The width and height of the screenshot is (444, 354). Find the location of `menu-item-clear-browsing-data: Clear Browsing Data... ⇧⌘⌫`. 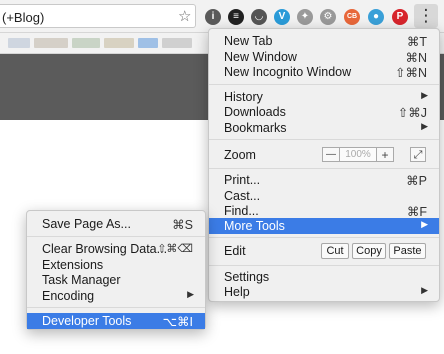

menu-item-clear-browsing-data: Clear Browsing Data... ⇧⌘⌫ is located at coordinates (116, 249).